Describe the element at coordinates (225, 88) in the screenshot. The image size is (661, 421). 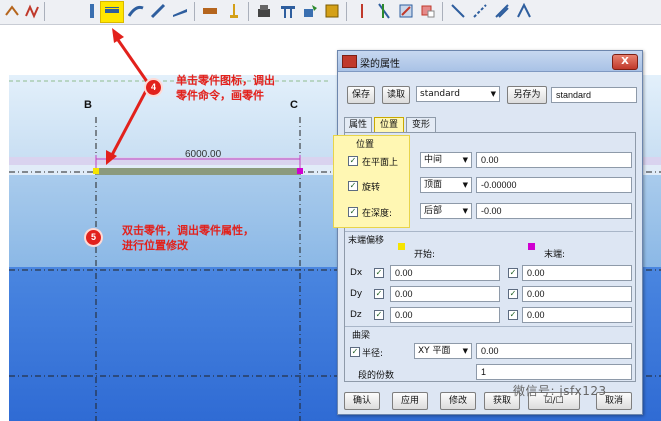
I see `annotation-step-4: 单击零件图标，调出 零件命令，画零件` at that location.